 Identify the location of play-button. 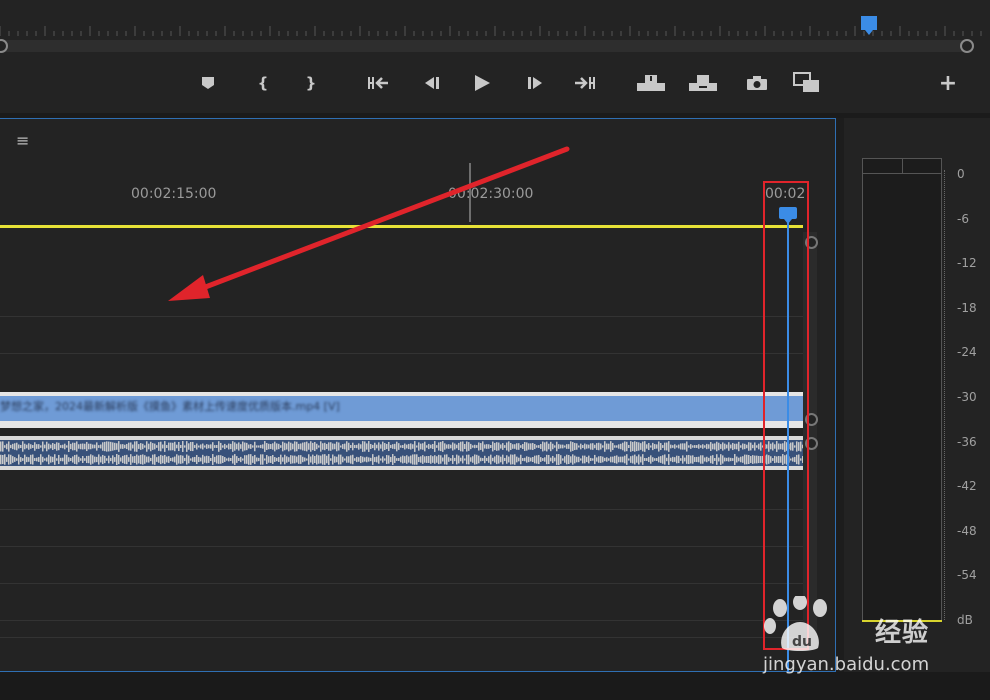
(482, 83).